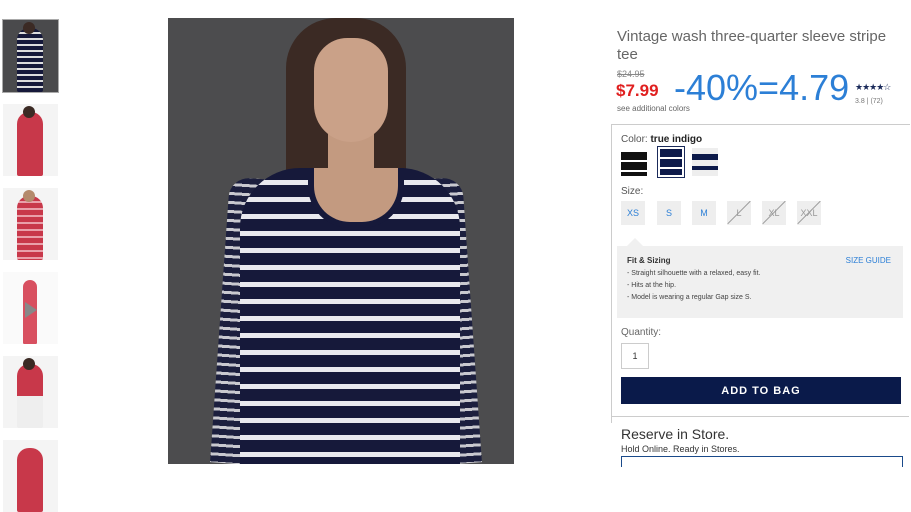 The height and width of the screenshot is (512, 911). What do you see at coordinates (675, 434) in the screenshot?
I see `reserve-in-store-title: Reserve in Store.` at bounding box center [675, 434].